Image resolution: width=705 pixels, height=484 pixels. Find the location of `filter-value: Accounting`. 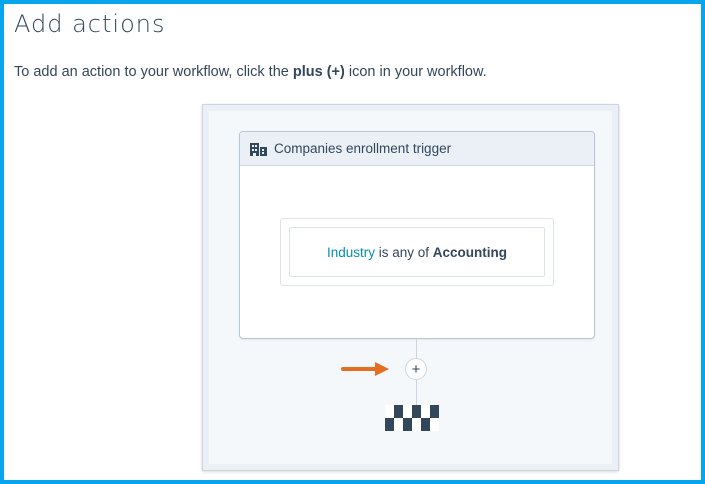

filter-value: Accounting is located at coordinates (470, 252).